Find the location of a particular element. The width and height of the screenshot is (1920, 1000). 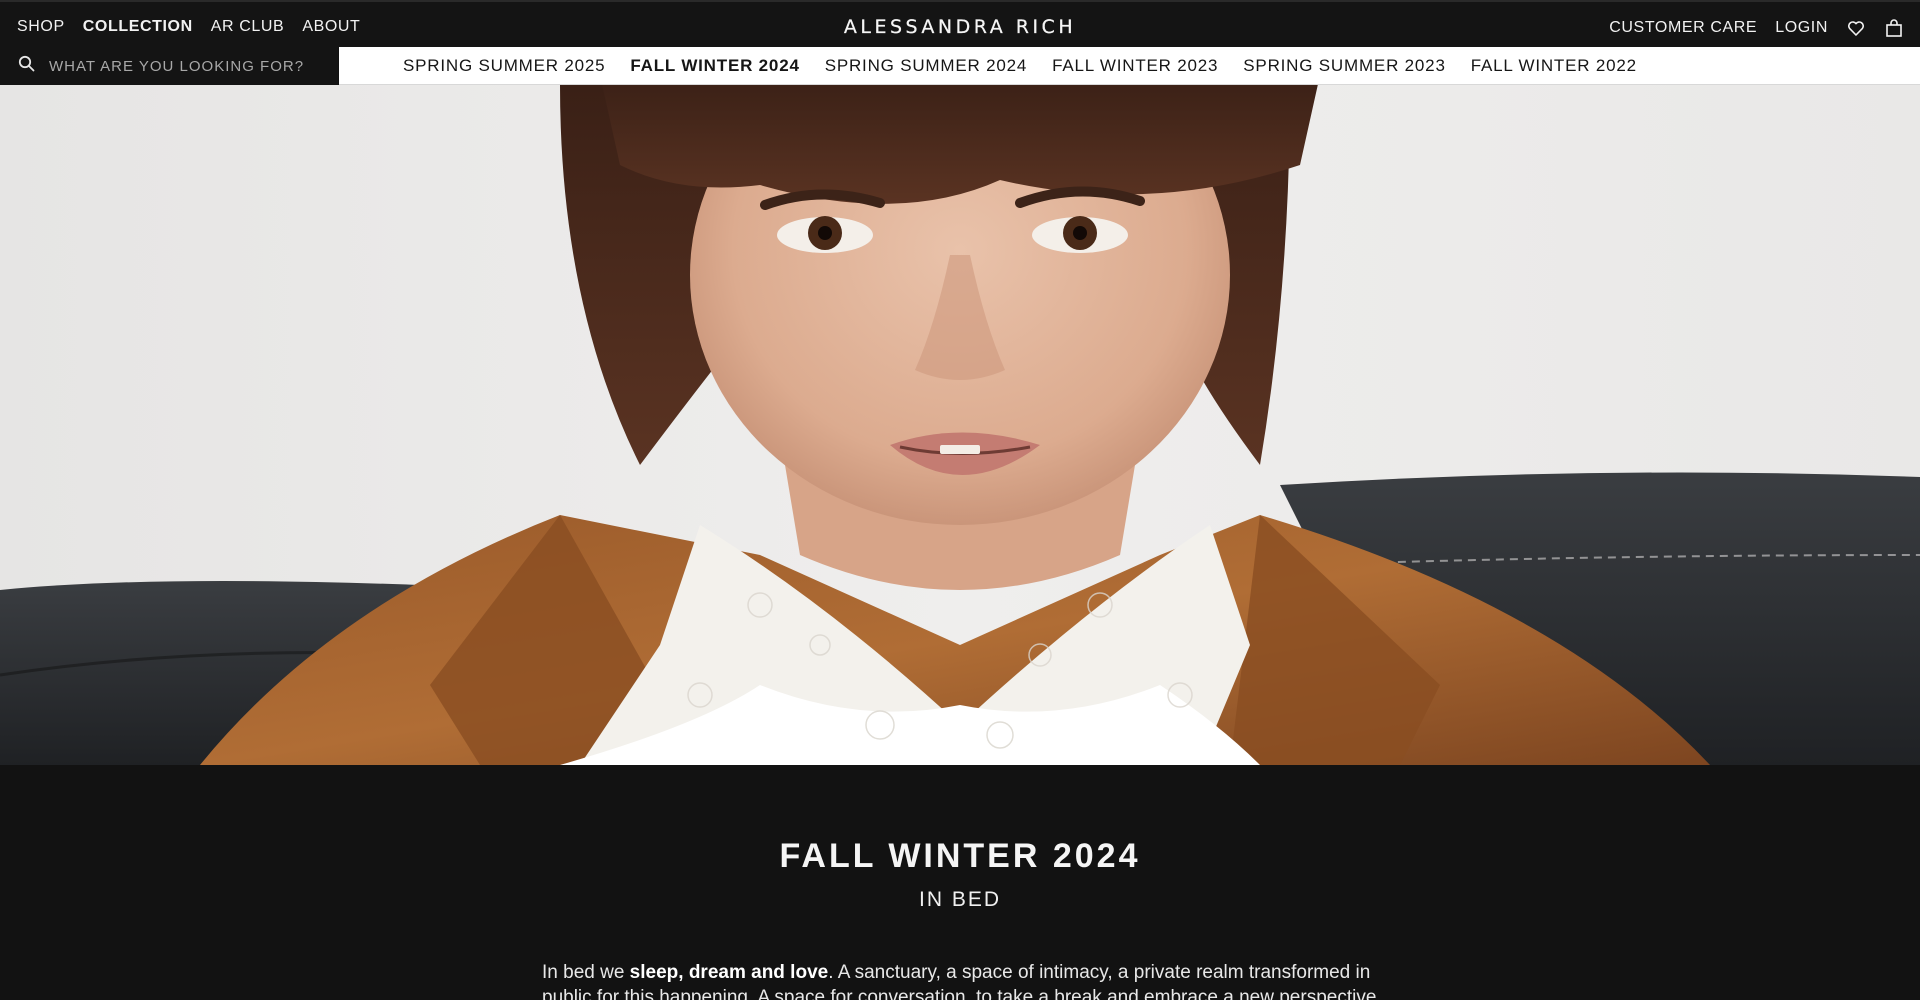

search-input is located at coordinates (184, 66).